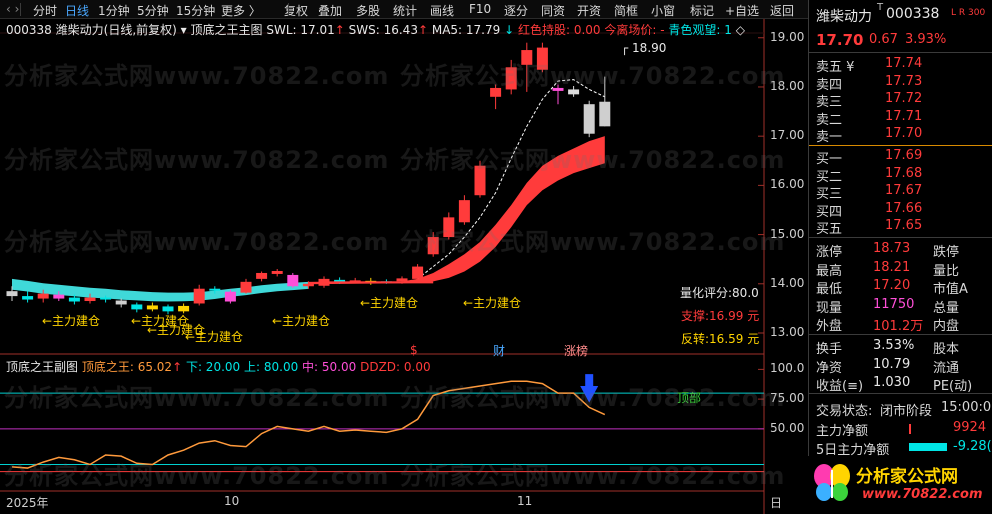 The width and height of the screenshot is (992, 514). I want to click on x-axis-day: 日, so click(776, 503).